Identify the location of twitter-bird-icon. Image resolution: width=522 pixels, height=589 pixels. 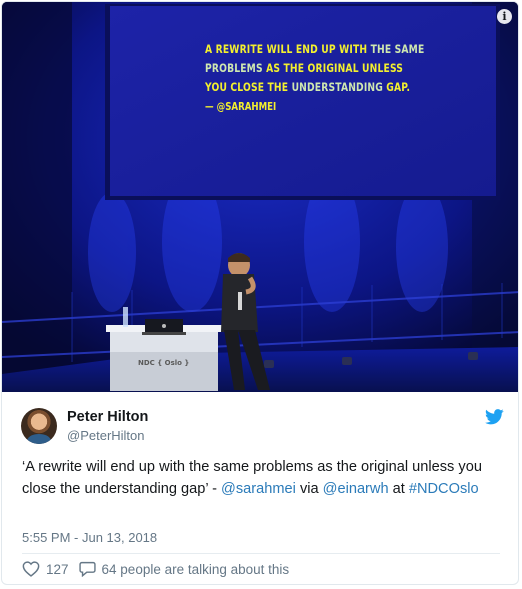
(494, 417).